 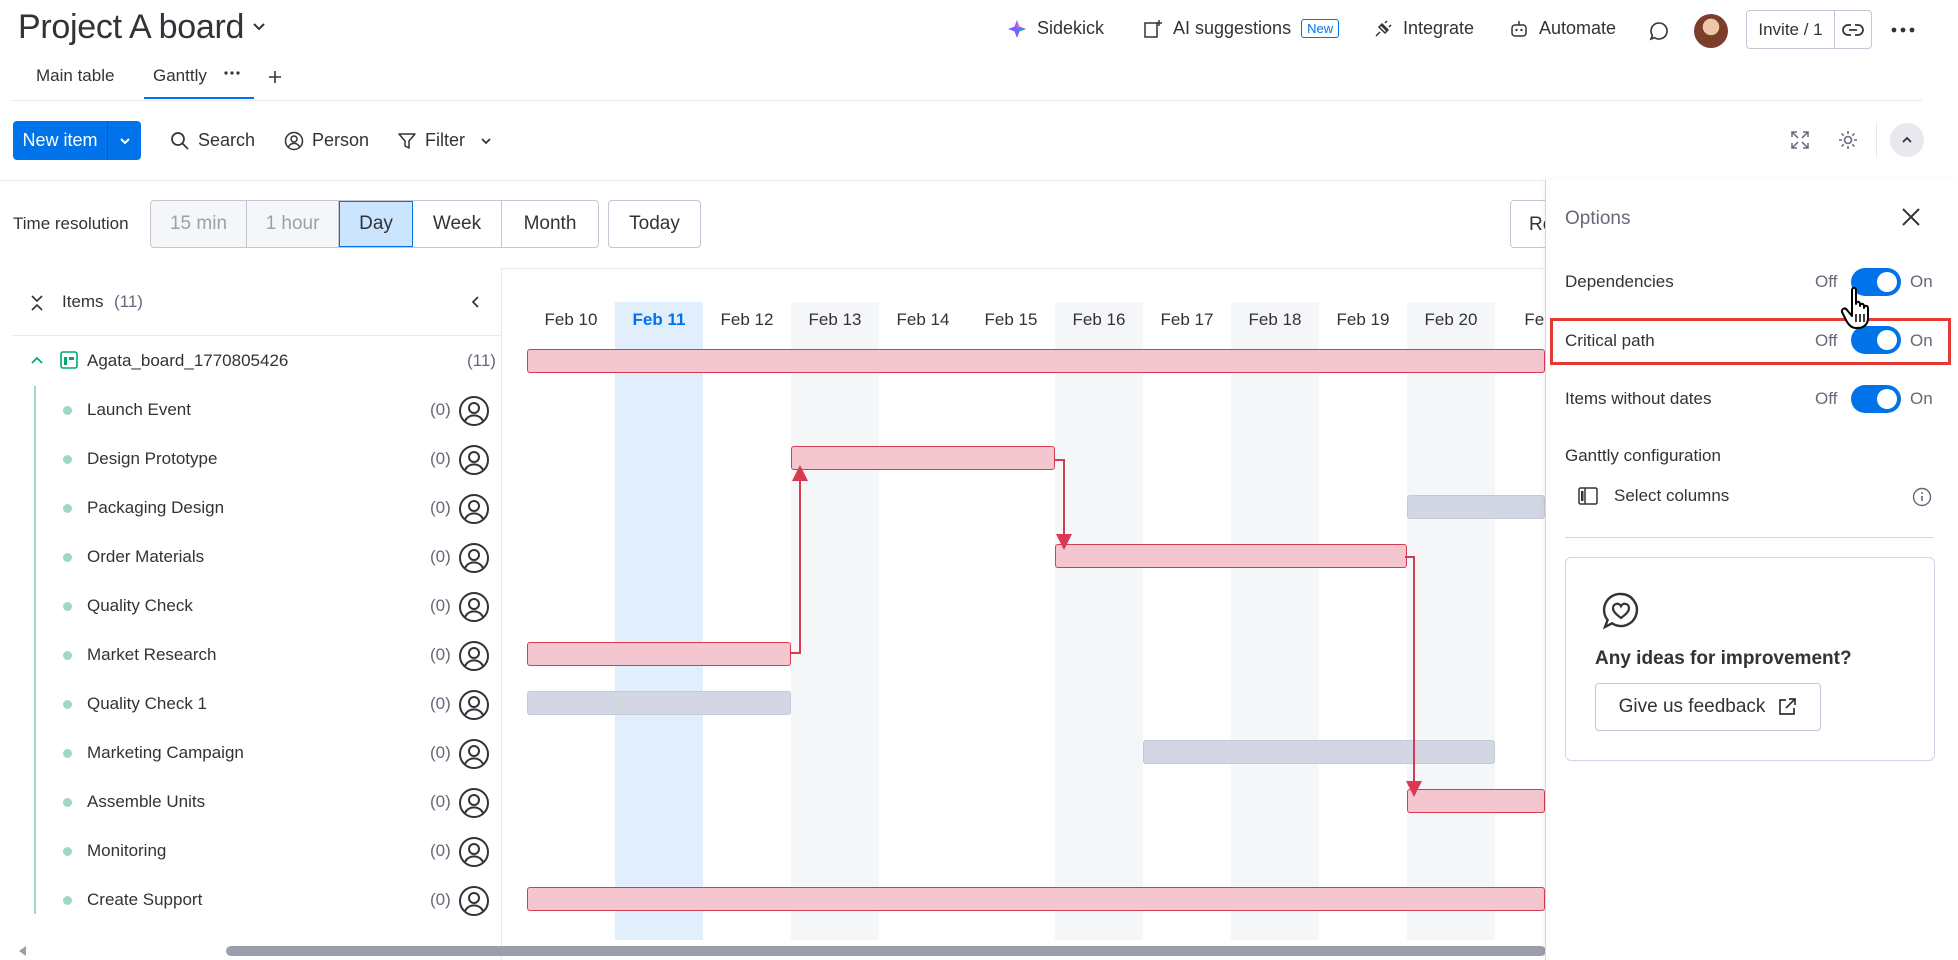 I want to click on scroll-left-icon, so click(x=23, y=951).